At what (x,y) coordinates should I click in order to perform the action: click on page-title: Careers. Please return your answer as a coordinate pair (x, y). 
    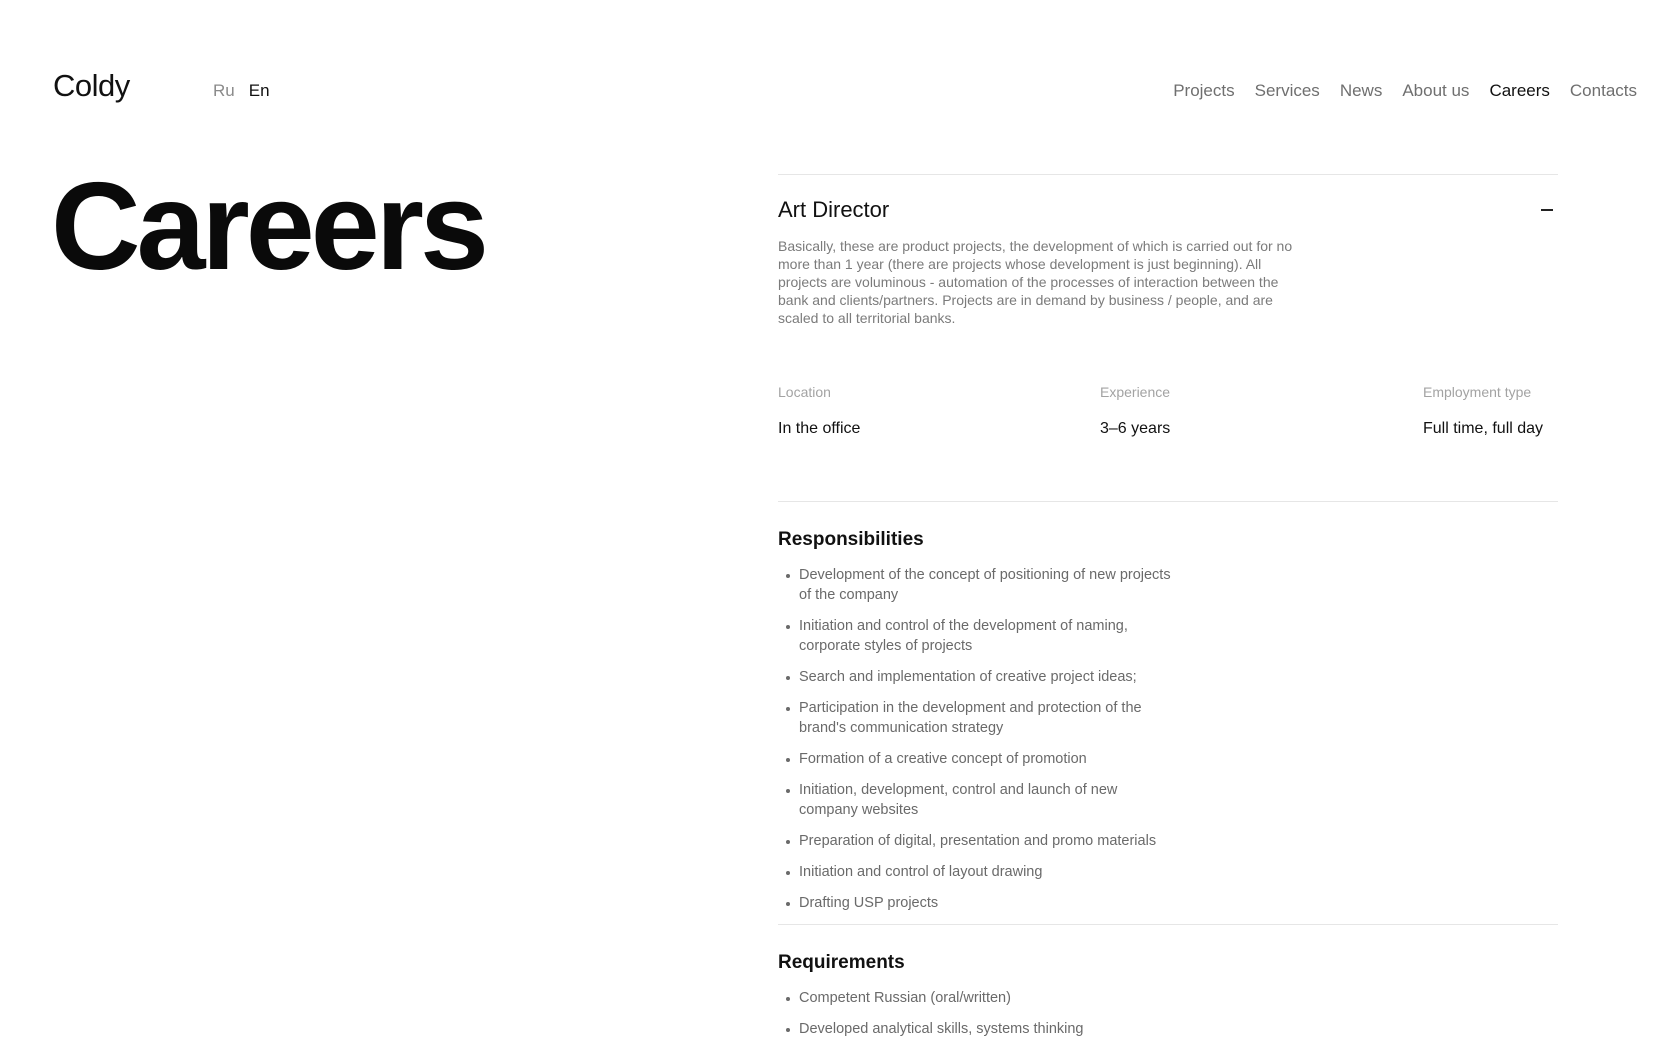
    Looking at the image, I should click on (270, 227).